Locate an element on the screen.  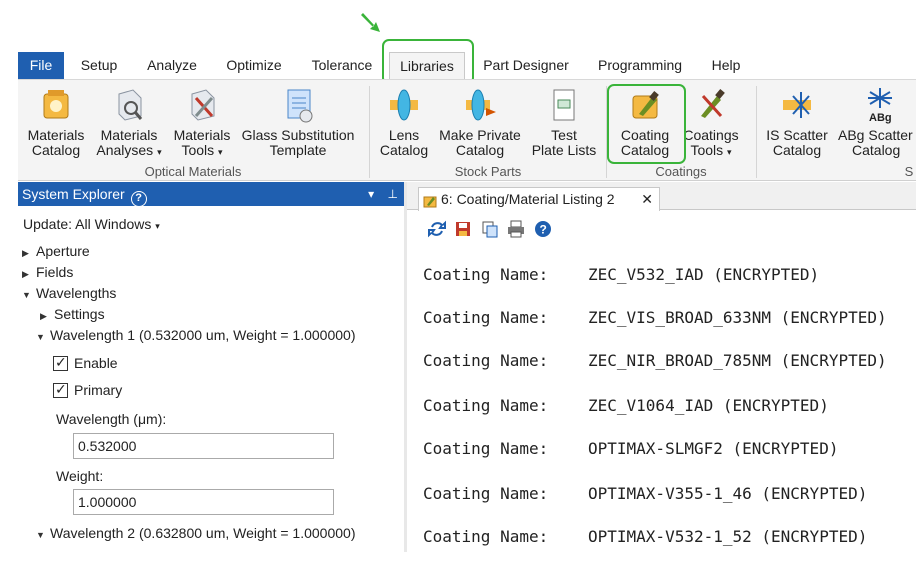
coating-listing-icon is located at coordinates (430, 200).